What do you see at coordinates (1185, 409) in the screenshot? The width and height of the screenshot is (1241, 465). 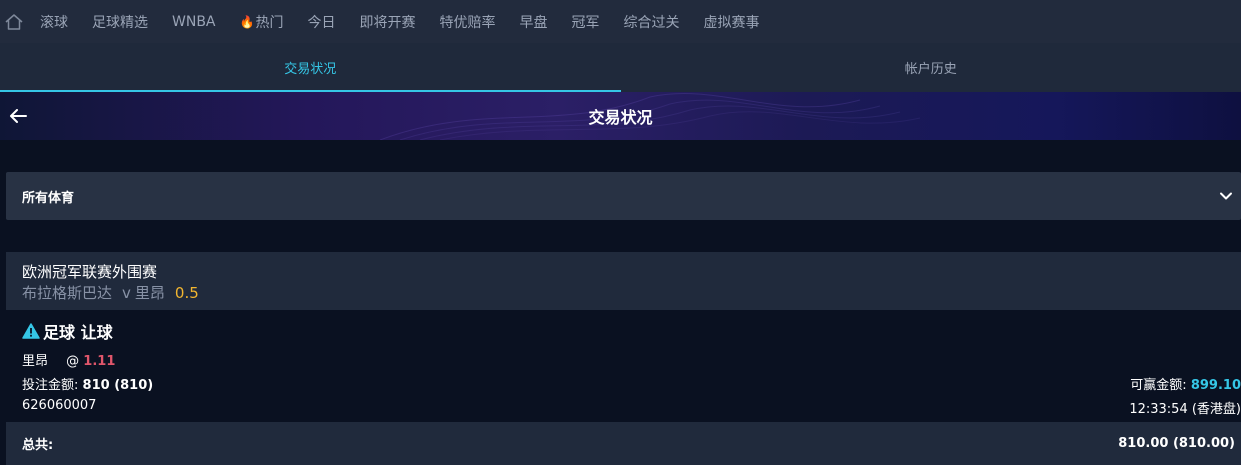 I see `bet-time: 12:33:54 (香港盘)` at bounding box center [1185, 409].